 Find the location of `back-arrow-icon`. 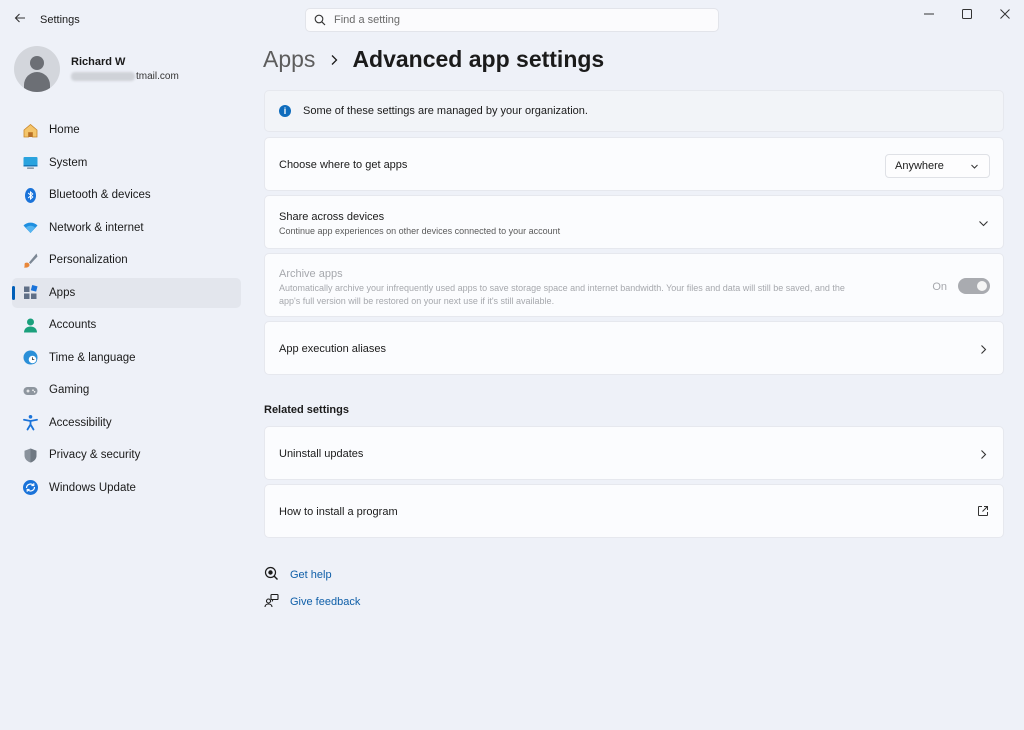

back-arrow-icon is located at coordinates (19, 18).